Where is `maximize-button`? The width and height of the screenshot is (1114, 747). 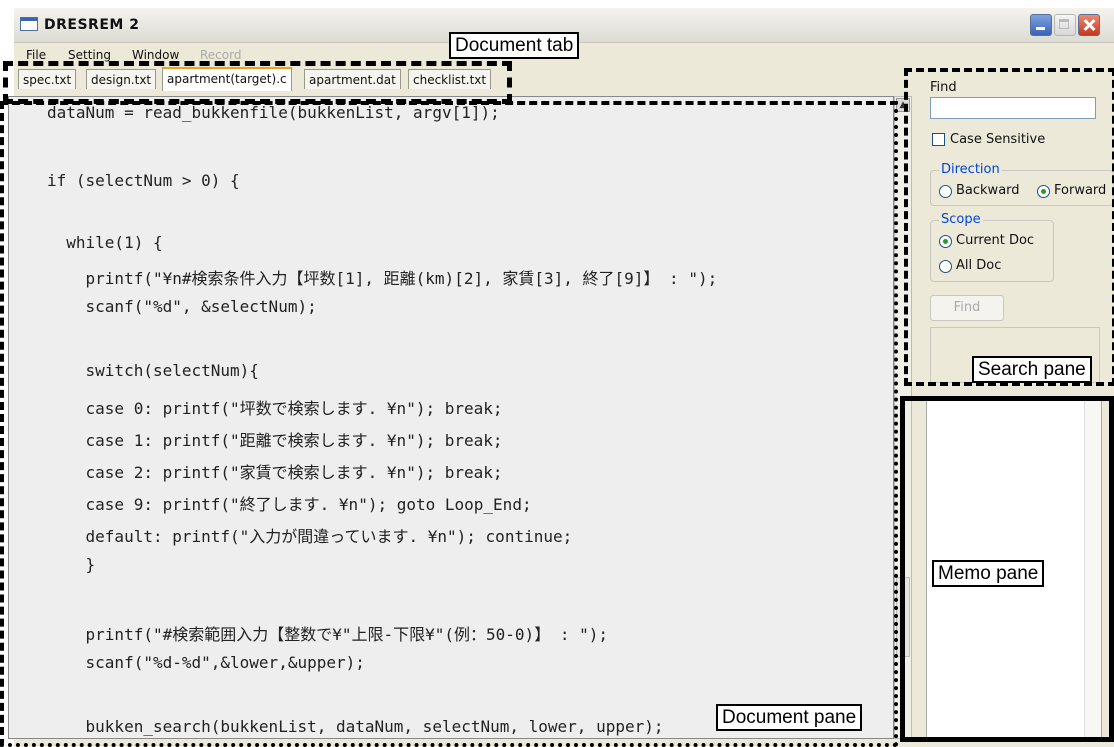
maximize-button is located at coordinates (1065, 25).